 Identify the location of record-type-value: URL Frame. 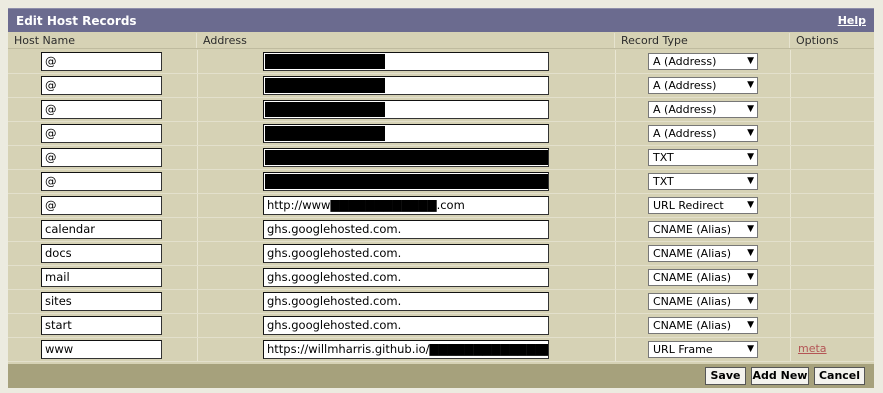
(683, 349).